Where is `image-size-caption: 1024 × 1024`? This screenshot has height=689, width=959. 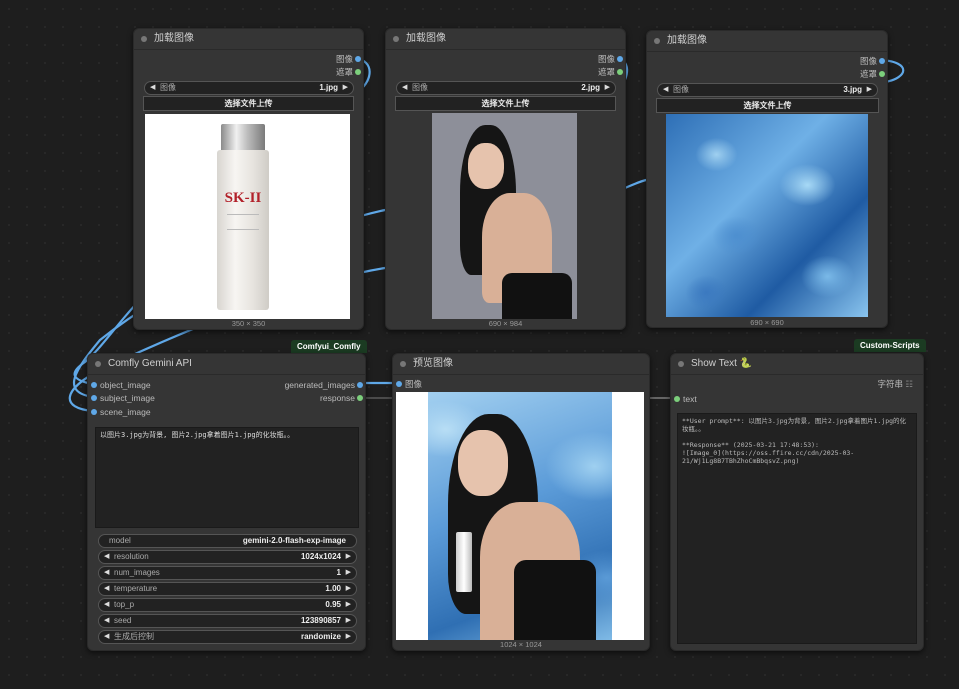
image-size-caption: 1024 × 1024 is located at coordinates (521, 644).